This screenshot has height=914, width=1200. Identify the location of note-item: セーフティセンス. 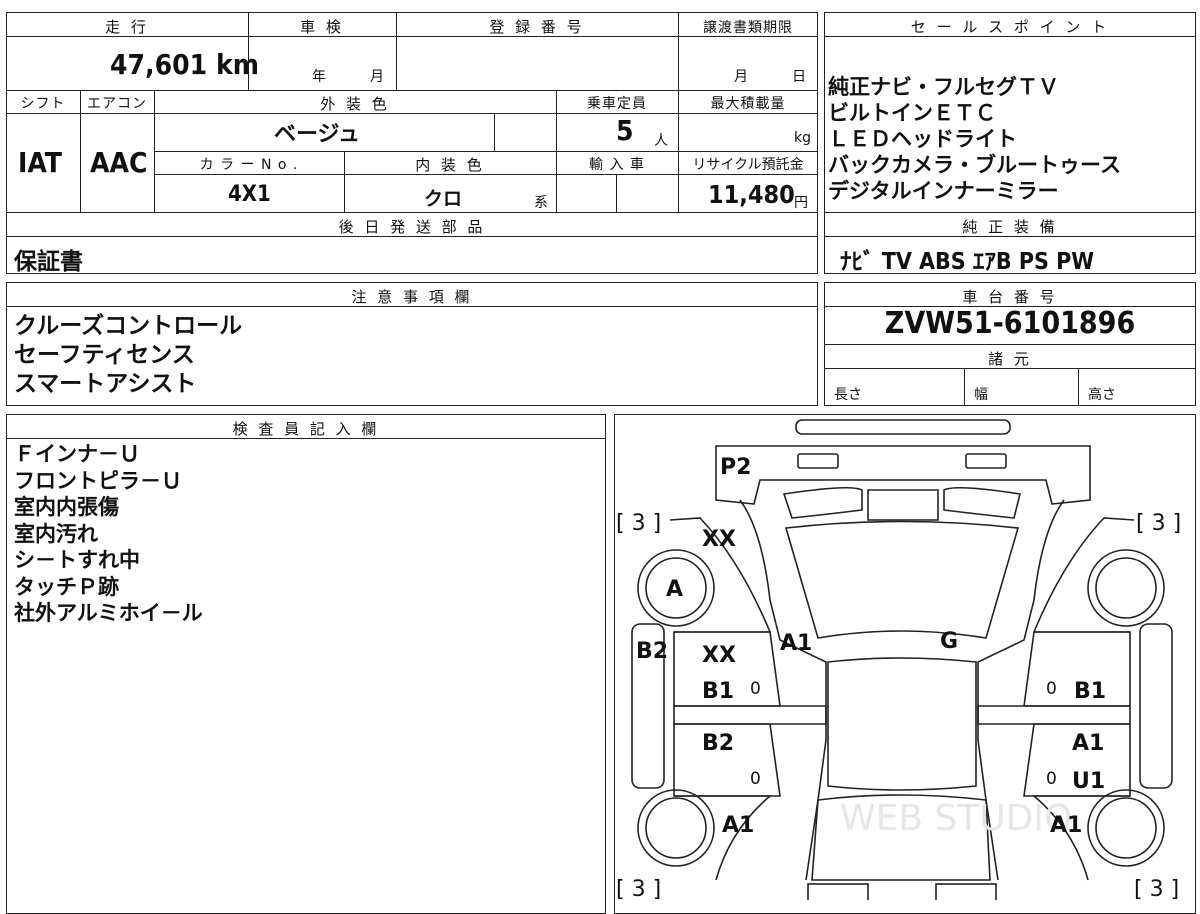
(104, 355).